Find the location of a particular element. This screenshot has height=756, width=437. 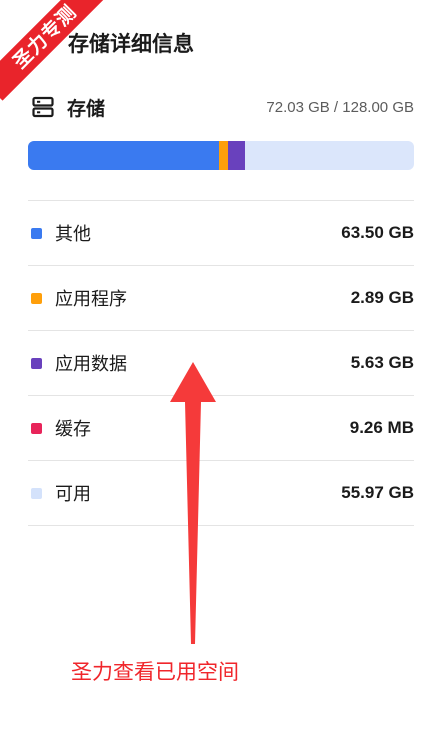

list-item-value: 63.50 GB is located at coordinates (377, 232).